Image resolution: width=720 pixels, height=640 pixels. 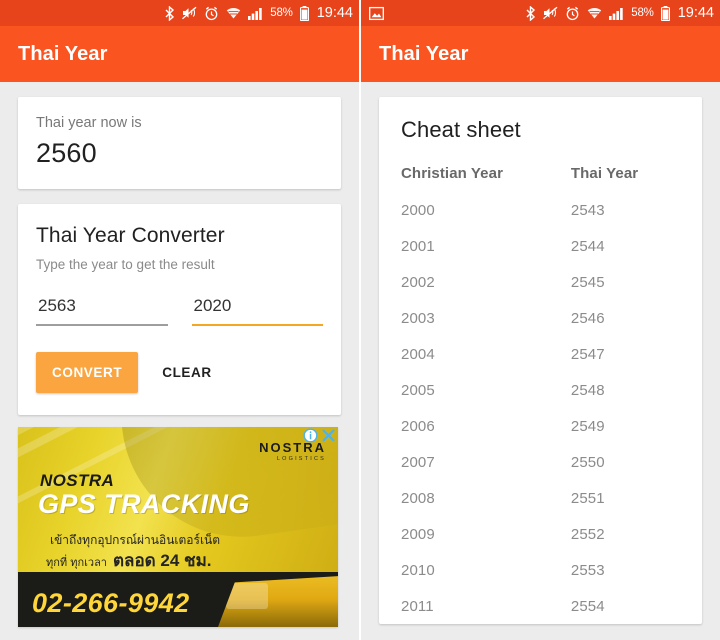 What do you see at coordinates (540, 328) in the screenshot?
I see `table-row: 2003 2546` at bounding box center [540, 328].